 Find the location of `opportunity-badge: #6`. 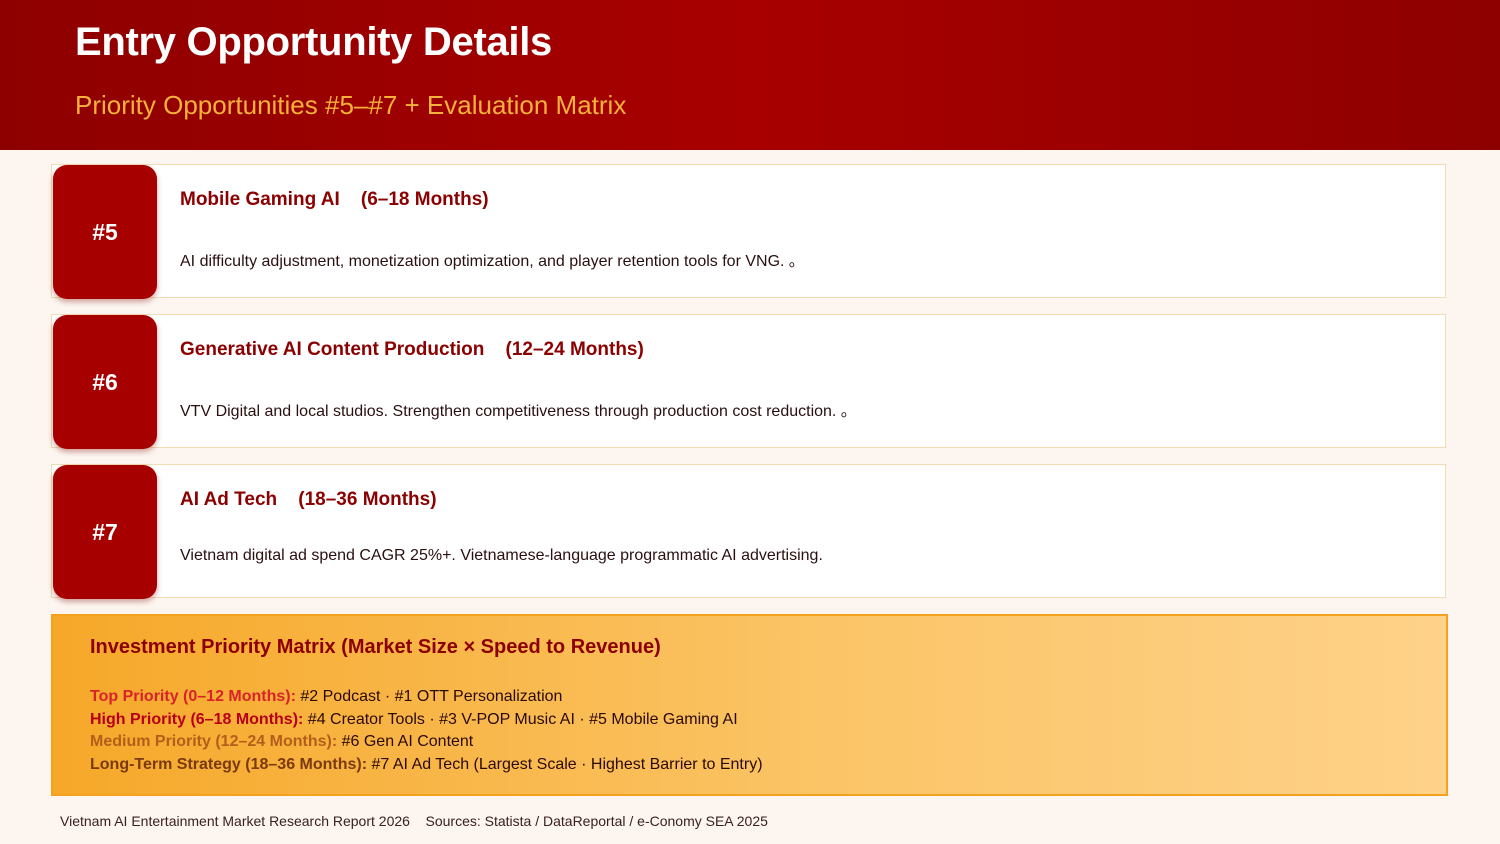

opportunity-badge: #6 is located at coordinates (105, 382).